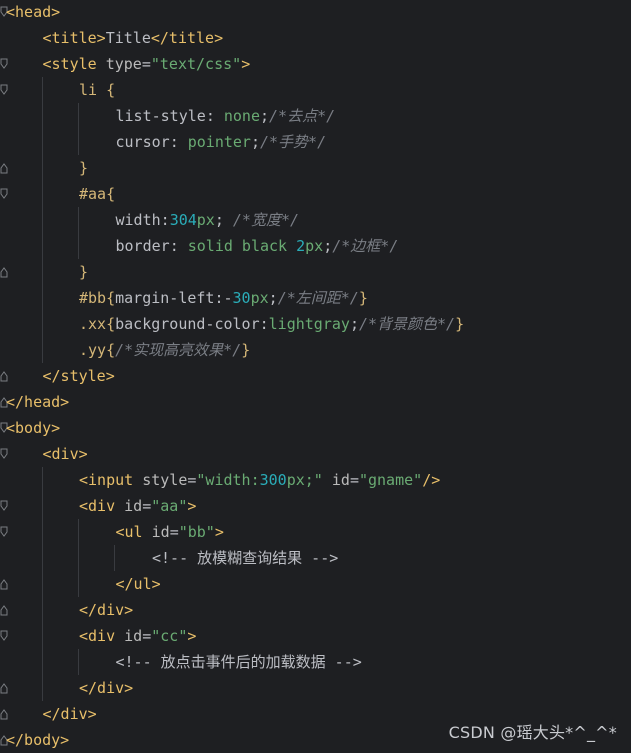 The image size is (631, 753). Describe the element at coordinates (93, 350) in the screenshot. I see `code-token: .yy` at that location.